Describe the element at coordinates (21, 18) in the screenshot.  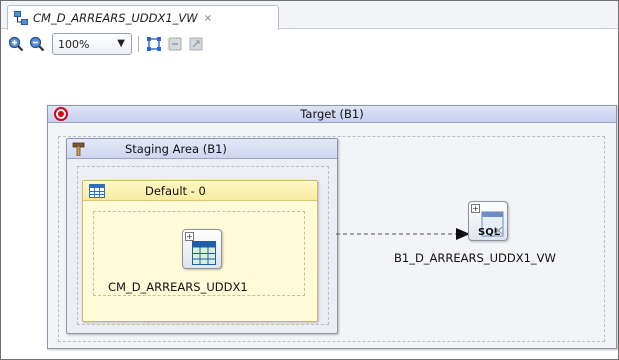
I see `mapping-icon` at that location.